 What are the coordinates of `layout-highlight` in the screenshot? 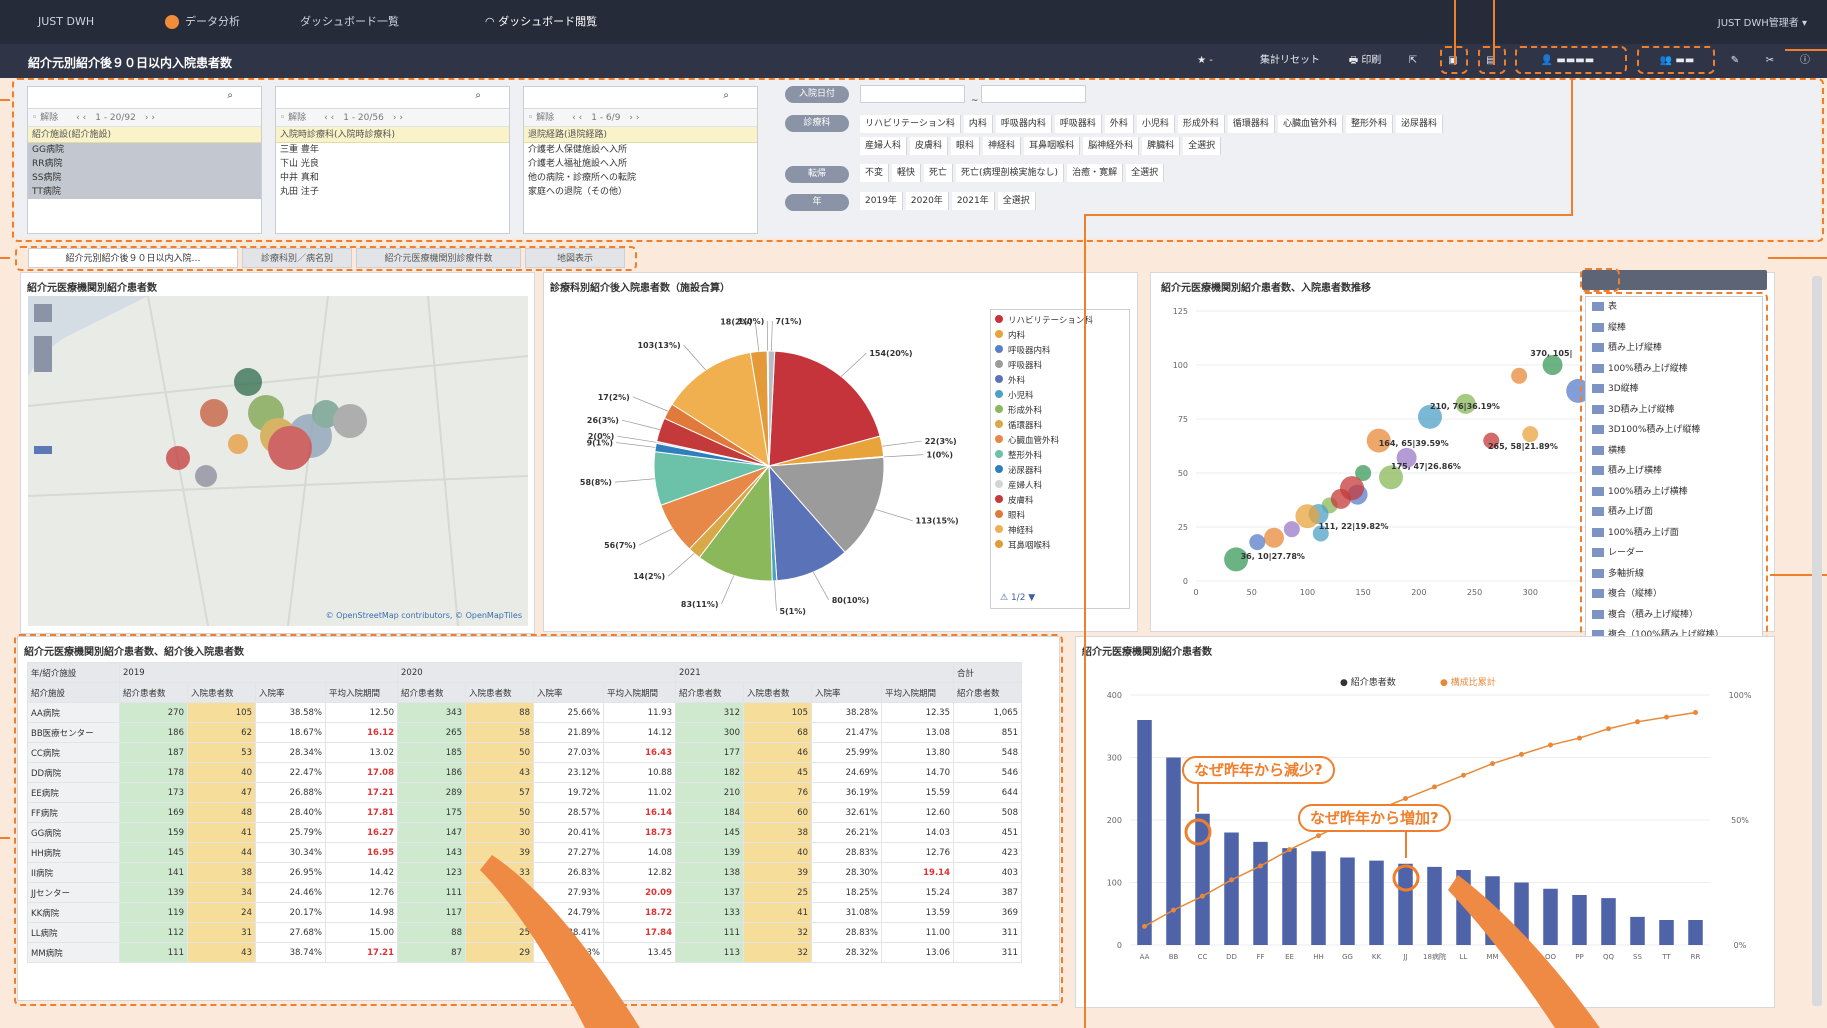 It's located at (1492, 60).